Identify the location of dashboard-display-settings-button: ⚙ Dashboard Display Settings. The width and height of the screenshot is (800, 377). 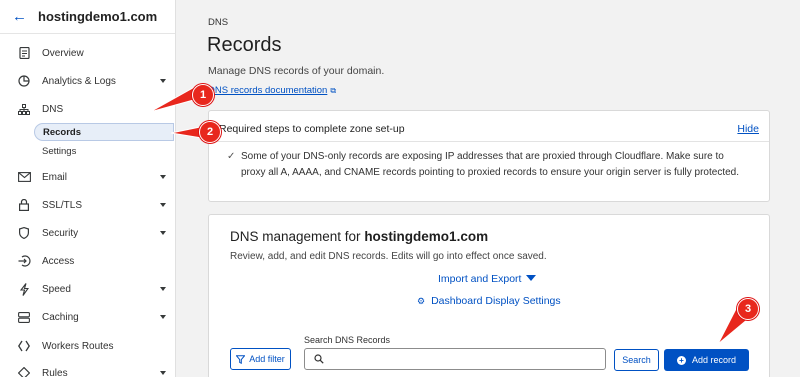
(489, 301).